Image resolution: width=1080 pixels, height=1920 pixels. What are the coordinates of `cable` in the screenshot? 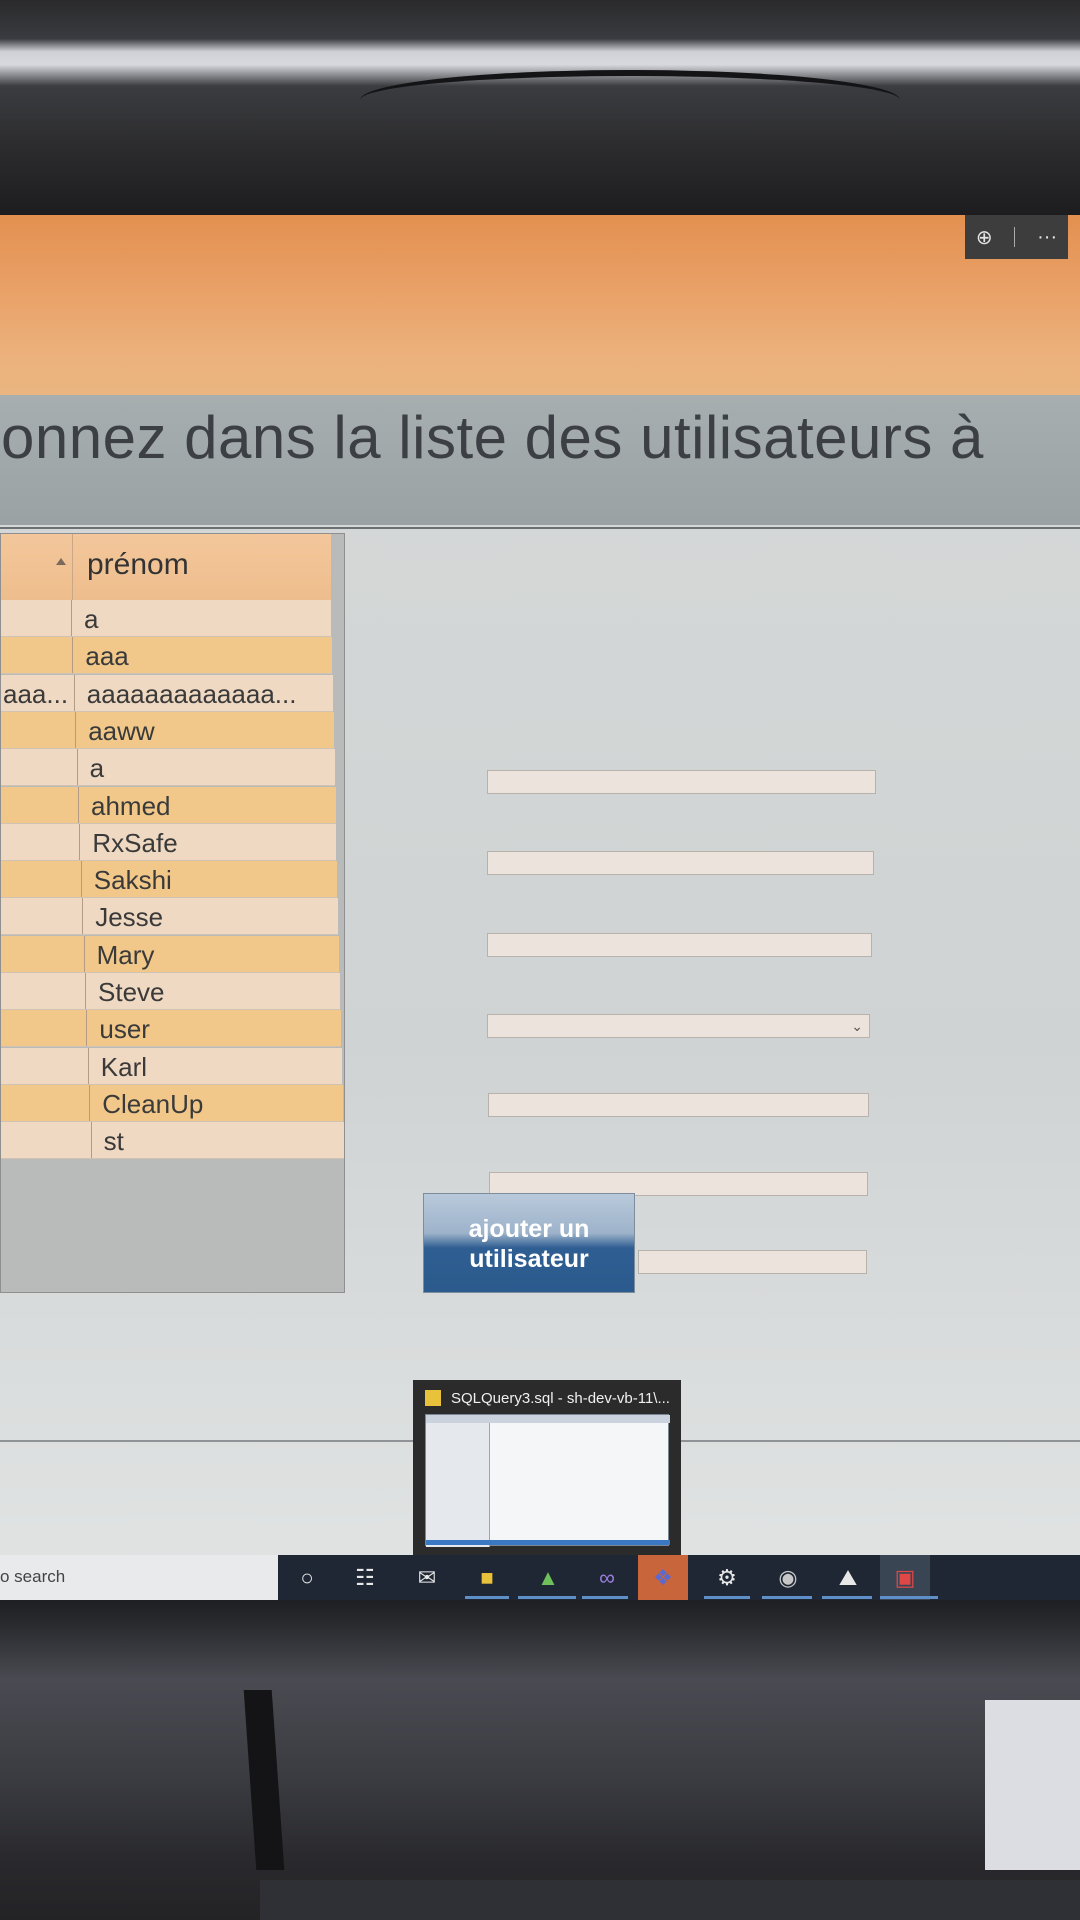 It's located at (630, 100).